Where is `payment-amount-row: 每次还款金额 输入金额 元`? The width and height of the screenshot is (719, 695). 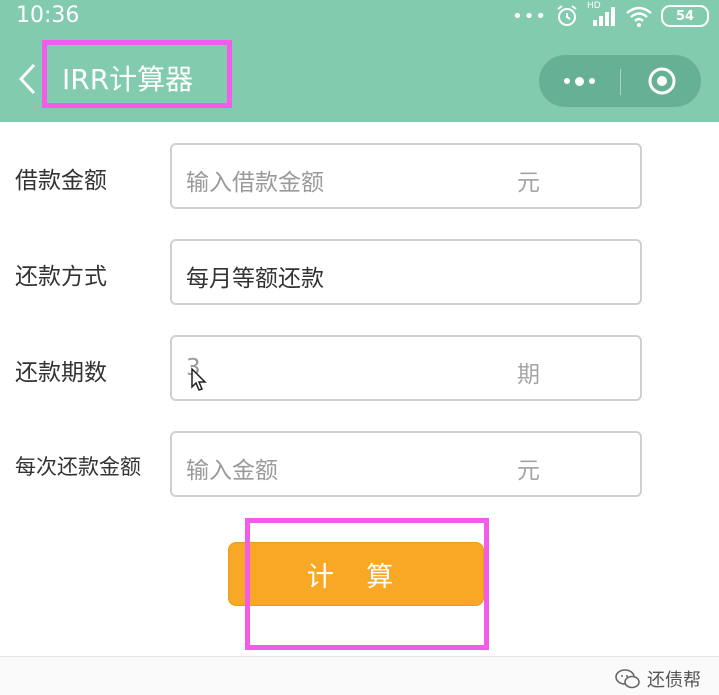
payment-amount-row: 每次还款金额 输入金额 元 is located at coordinates (359, 465).